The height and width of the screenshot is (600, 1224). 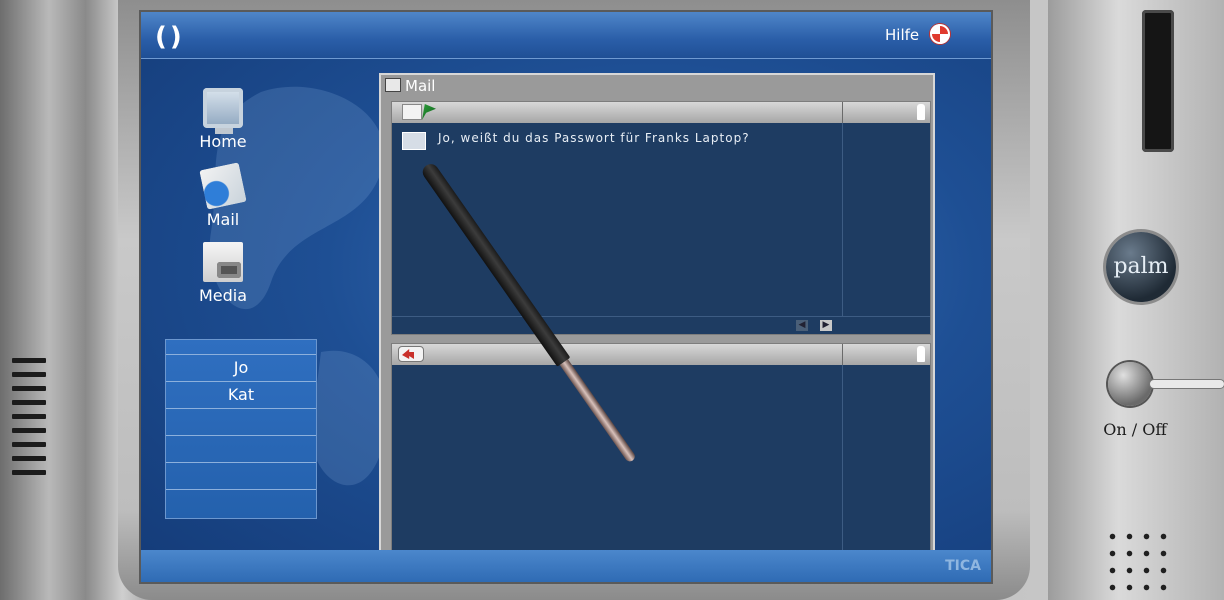 I want to click on launcher-mail-label: Mail, so click(x=223, y=219).